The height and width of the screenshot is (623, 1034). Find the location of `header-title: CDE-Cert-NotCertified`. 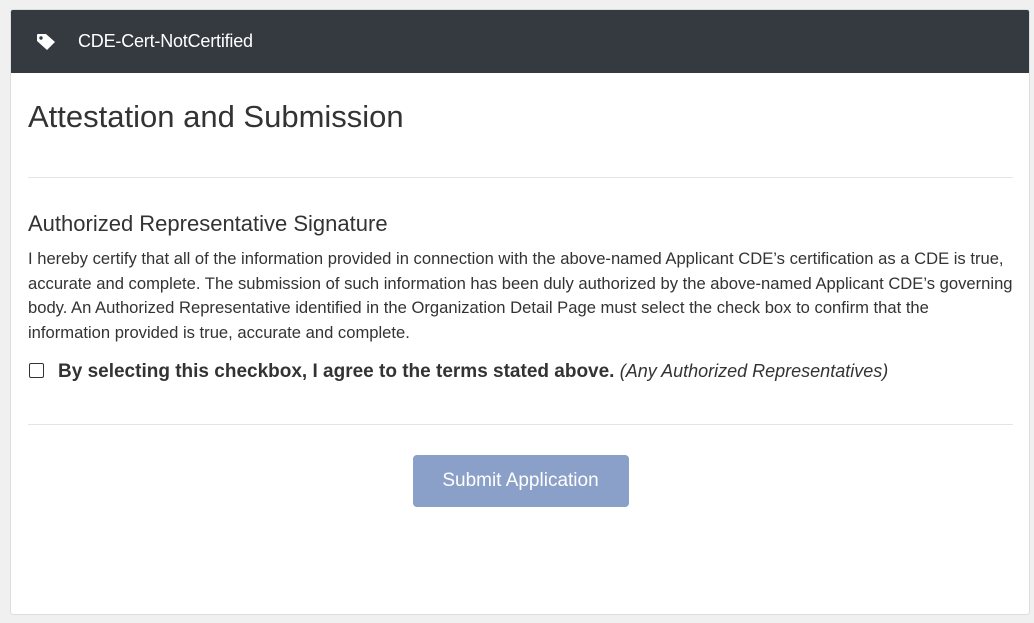

header-title: CDE-Cert-NotCertified is located at coordinates (165, 41).